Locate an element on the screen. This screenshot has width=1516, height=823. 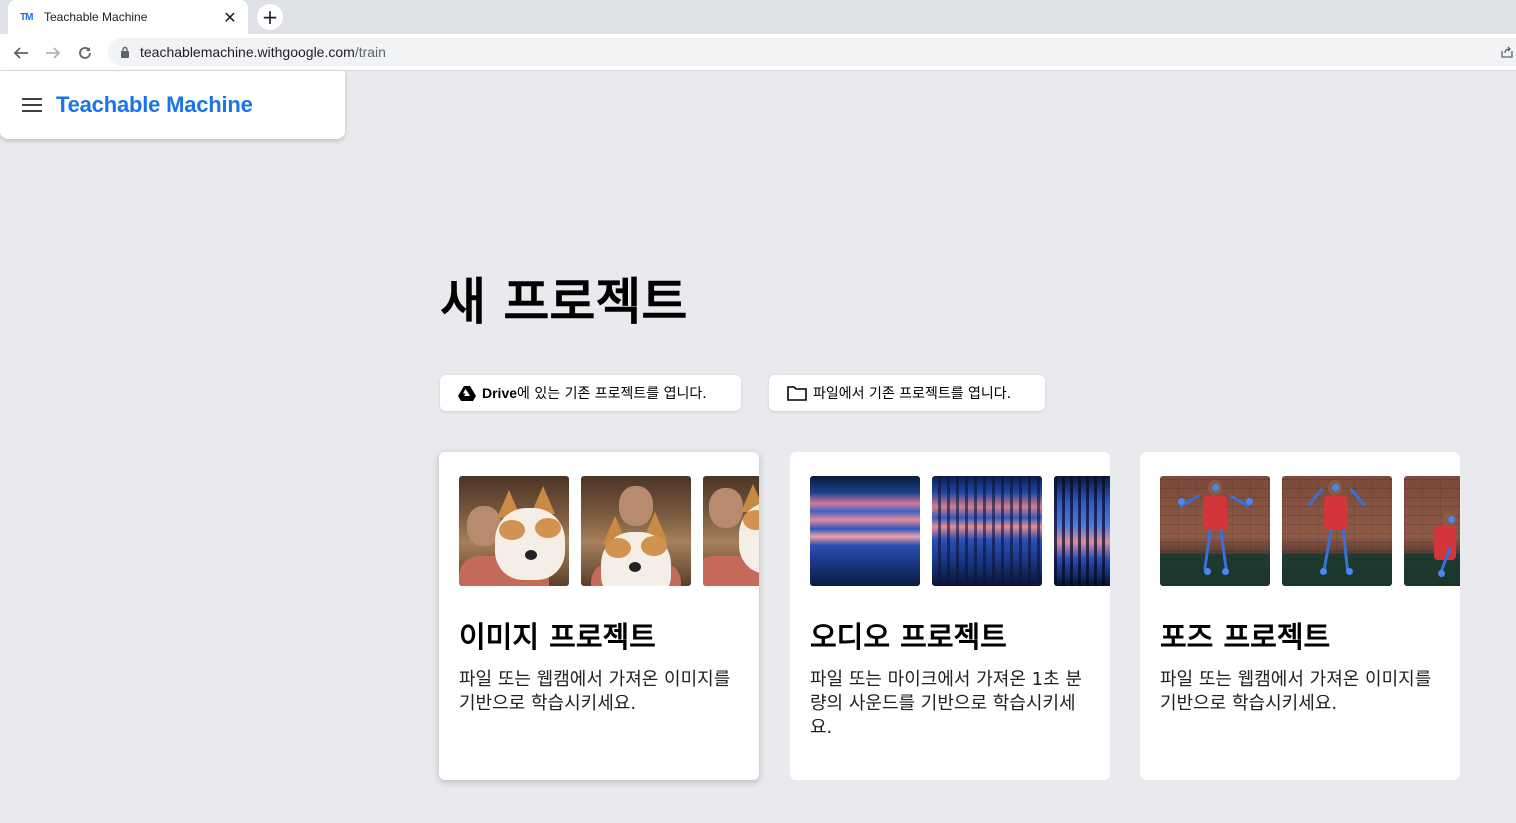
card-title: 포즈 프로젝트 is located at coordinates (1245, 637).